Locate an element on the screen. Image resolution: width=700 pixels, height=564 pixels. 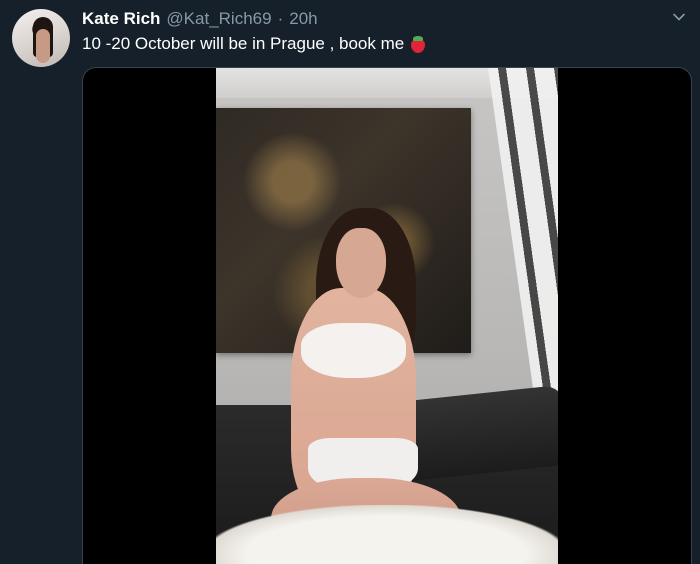
video-figure-face is located at coordinates (361, 263).